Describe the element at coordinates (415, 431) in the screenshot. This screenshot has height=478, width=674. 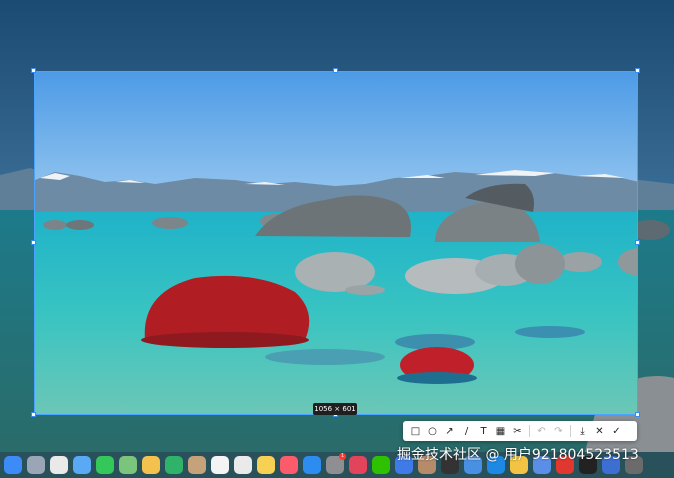
I see `rectangle-tool-icon: □` at that location.